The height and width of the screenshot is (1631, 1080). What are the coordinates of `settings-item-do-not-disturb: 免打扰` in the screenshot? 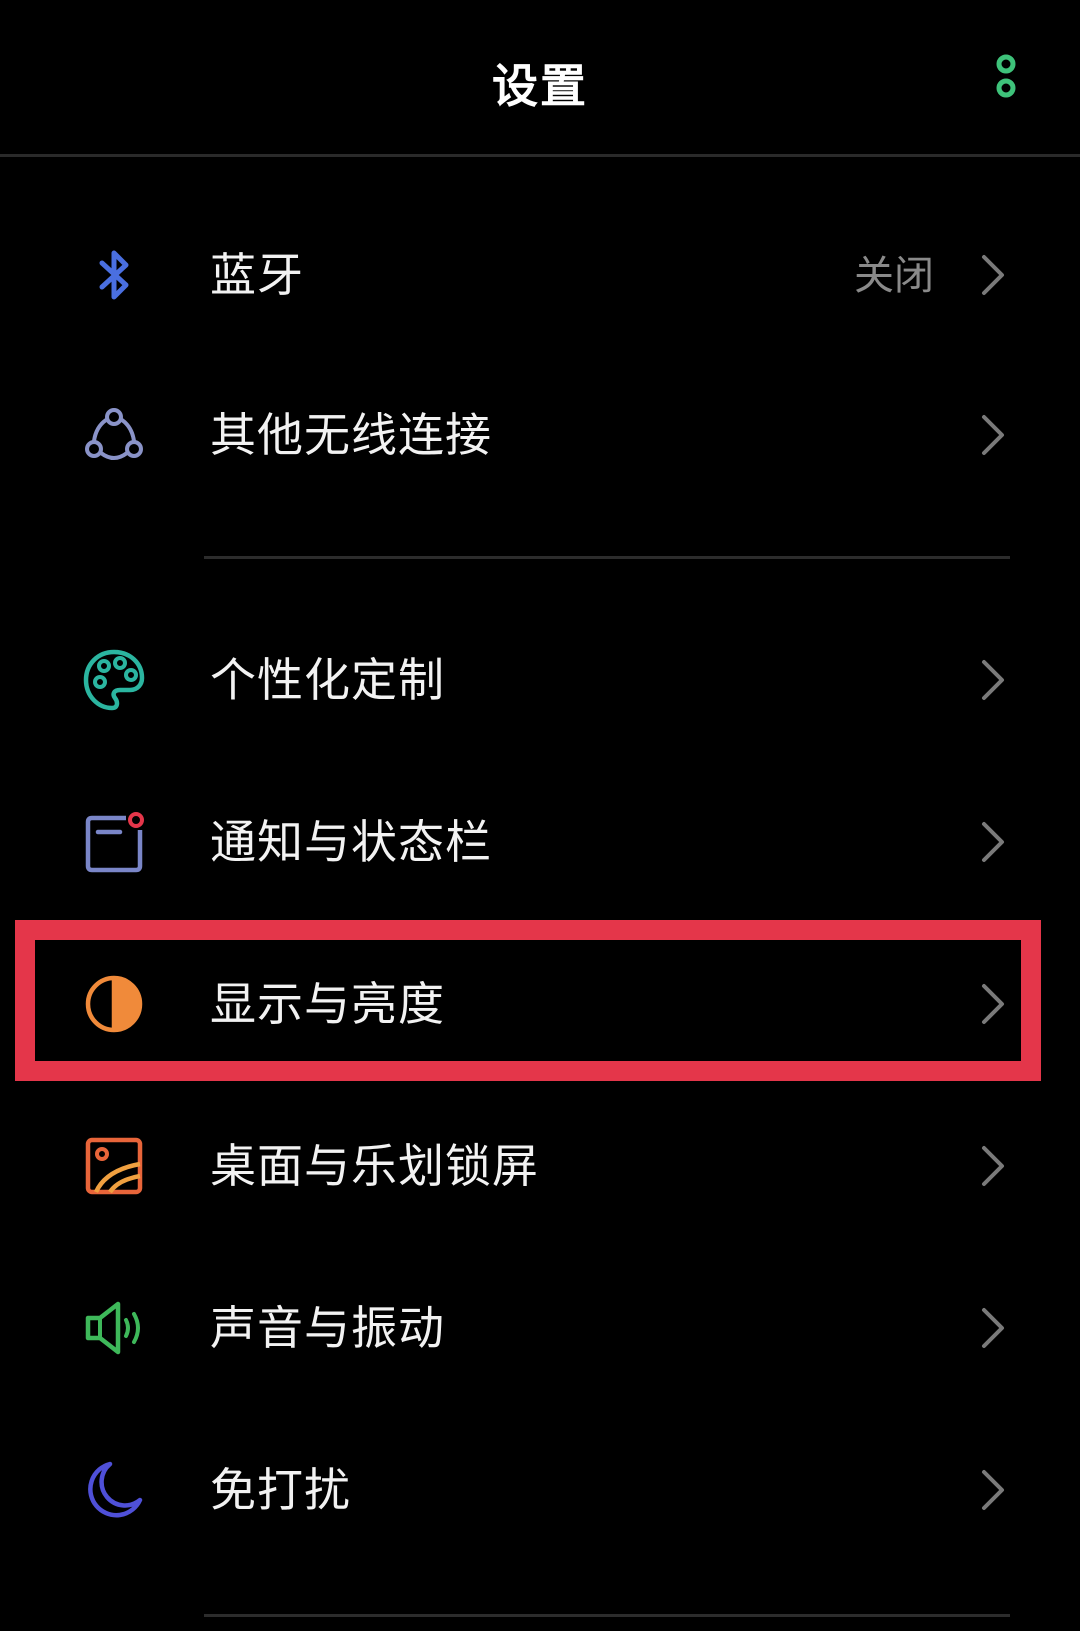 It's located at (540, 1490).